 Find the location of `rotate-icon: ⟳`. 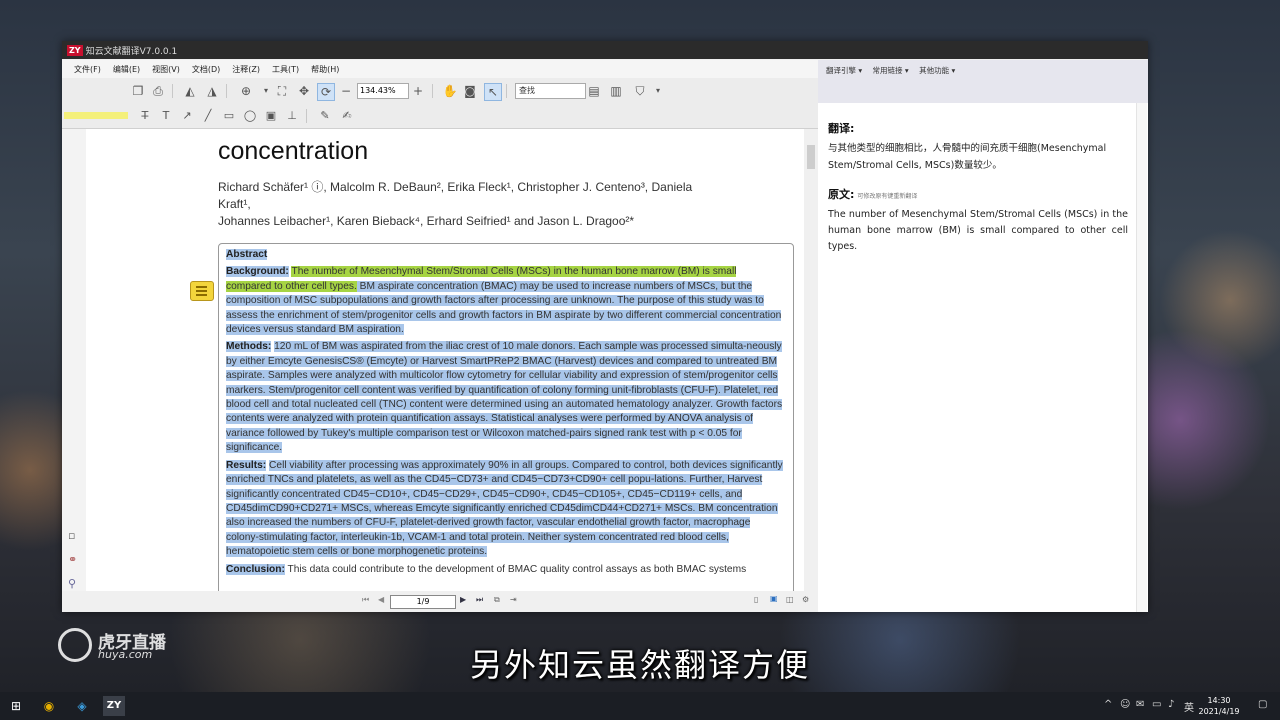

rotate-icon: ⟳ is located at coordinates (326, 92).